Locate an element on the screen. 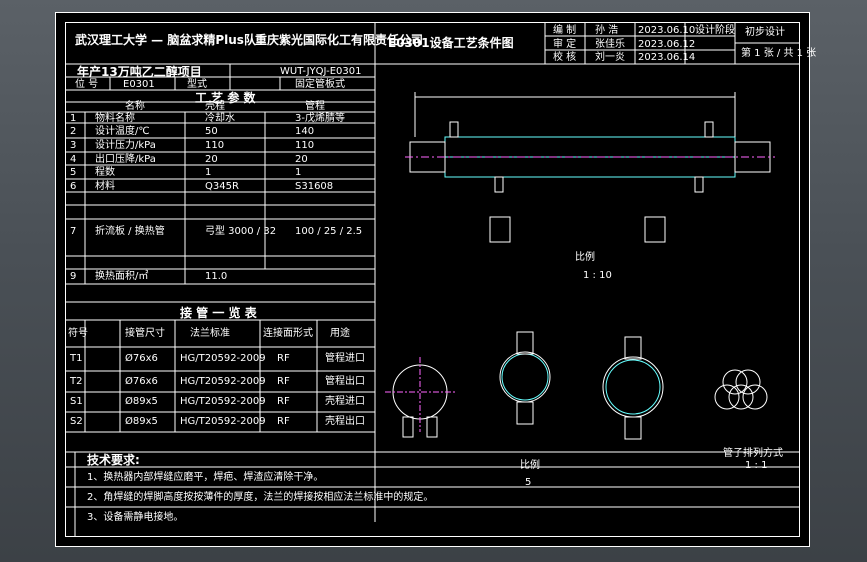 The image size is (867, 562). drawing-title: E0301设备工艺条件图 is located at coordinates (451, 43).